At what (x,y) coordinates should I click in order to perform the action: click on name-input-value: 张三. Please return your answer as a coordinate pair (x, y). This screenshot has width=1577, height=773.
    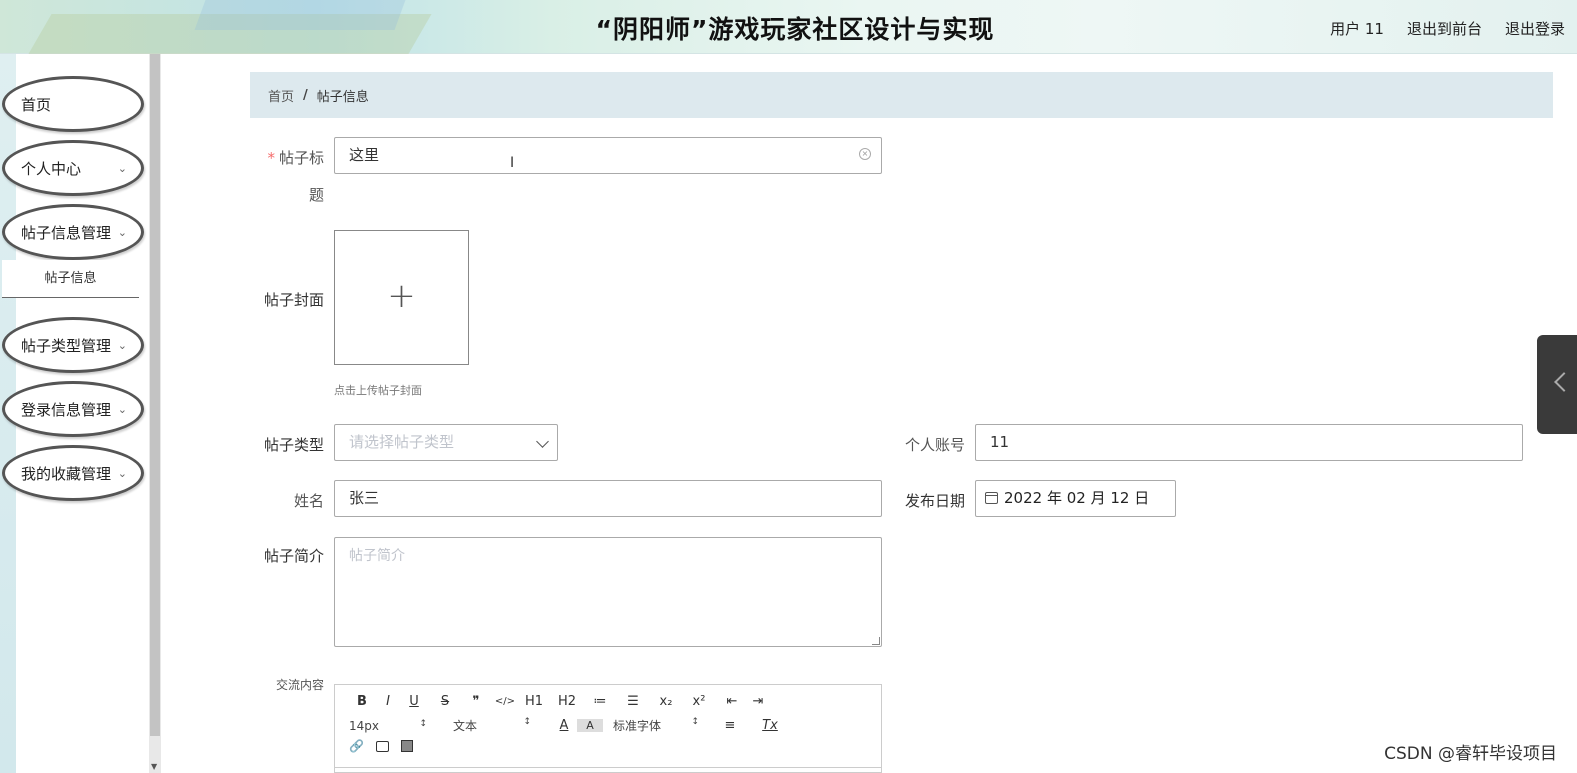
    Looking at the image, I should click on (364, 498).